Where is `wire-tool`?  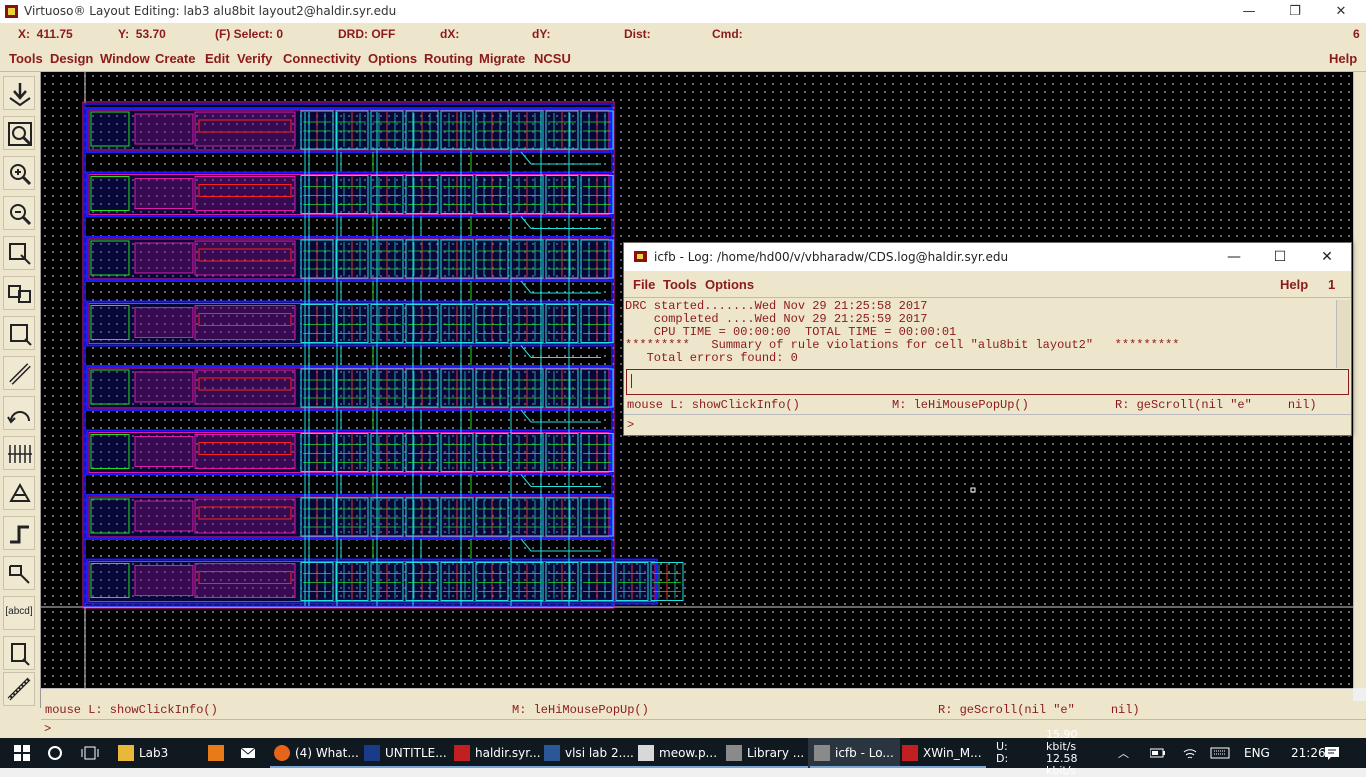 wire-tool is located at coordinates (19, 533).